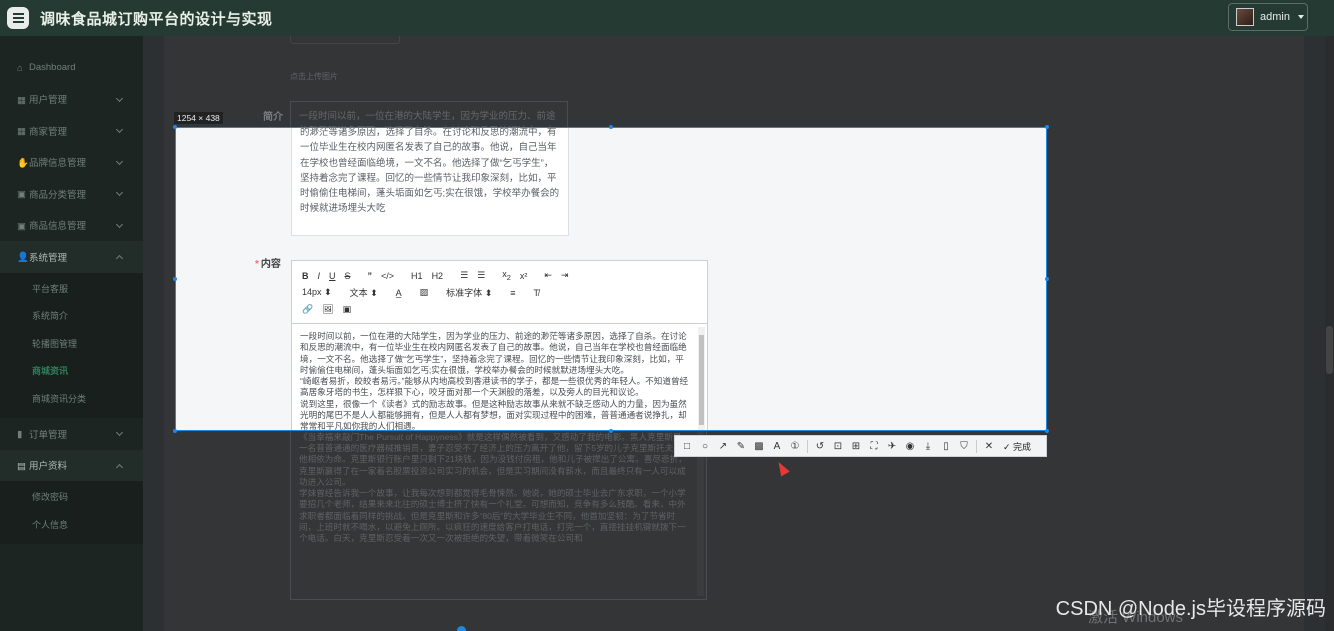 Image resolution: width=1334 pixels, height=631 pixels. I want to click on sidebar-item-label: 商家管理, so click(48, 132).